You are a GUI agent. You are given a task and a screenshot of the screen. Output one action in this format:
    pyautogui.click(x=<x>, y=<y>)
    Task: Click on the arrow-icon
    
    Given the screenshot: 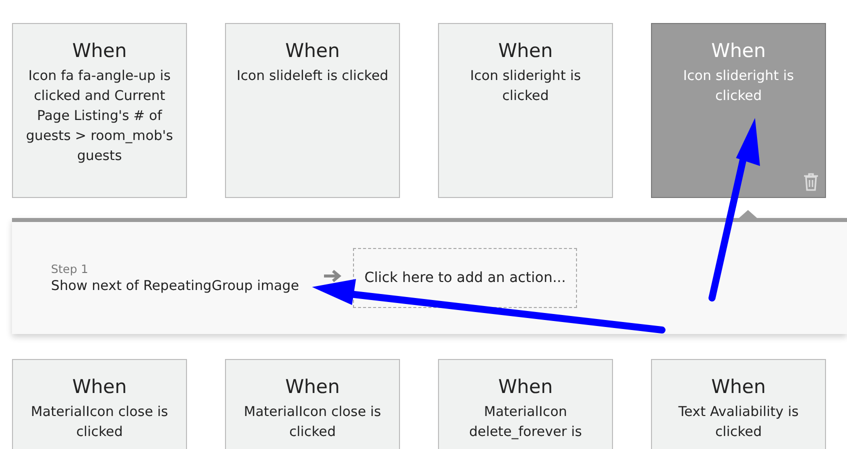 What is the action you would take?
    pyautogui.click(x=333, y=276)
    